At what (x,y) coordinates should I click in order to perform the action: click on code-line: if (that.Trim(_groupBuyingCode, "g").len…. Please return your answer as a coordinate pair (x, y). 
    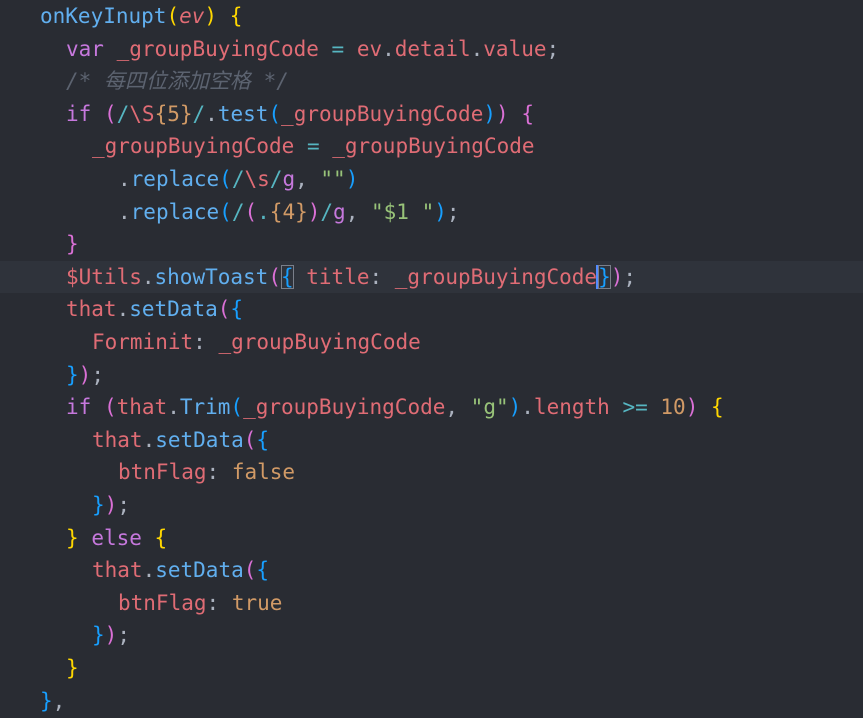
    Looking at the image, I should click on (431, 407).